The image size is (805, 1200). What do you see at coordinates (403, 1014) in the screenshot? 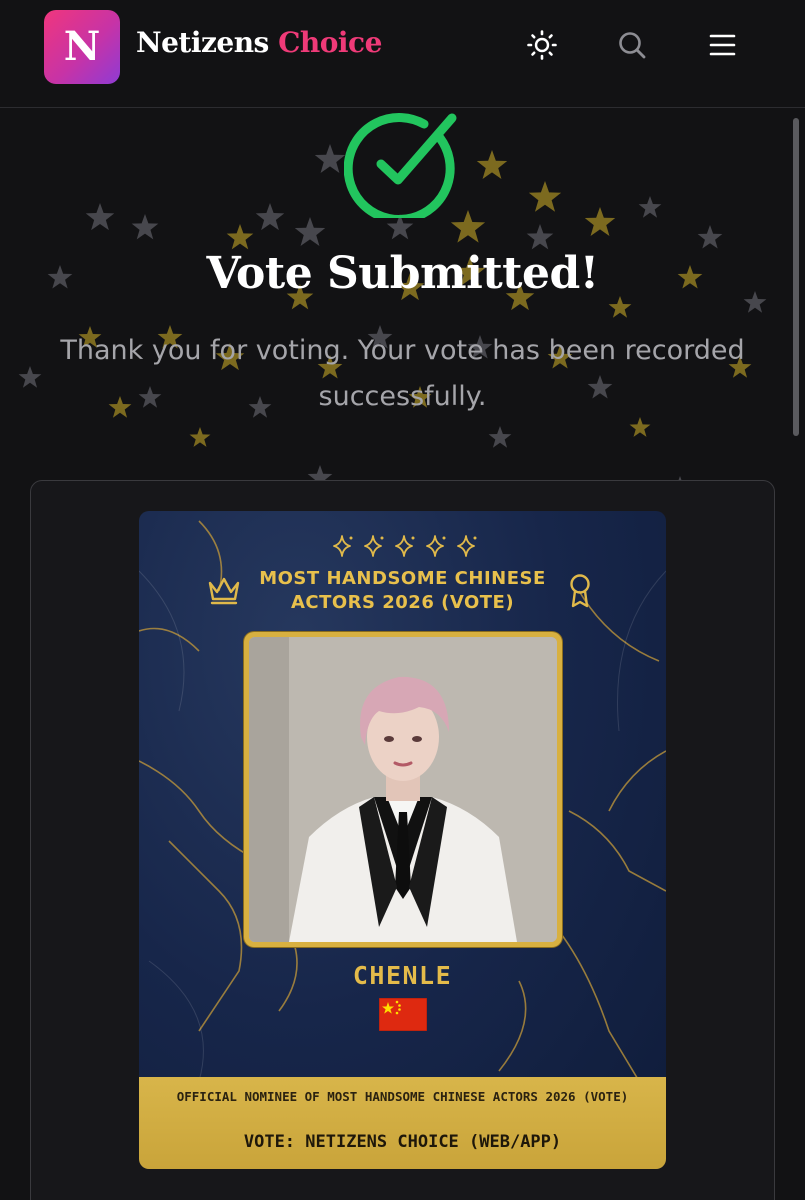
I see `china-flag-icon` at bounding box center [403, 1014].